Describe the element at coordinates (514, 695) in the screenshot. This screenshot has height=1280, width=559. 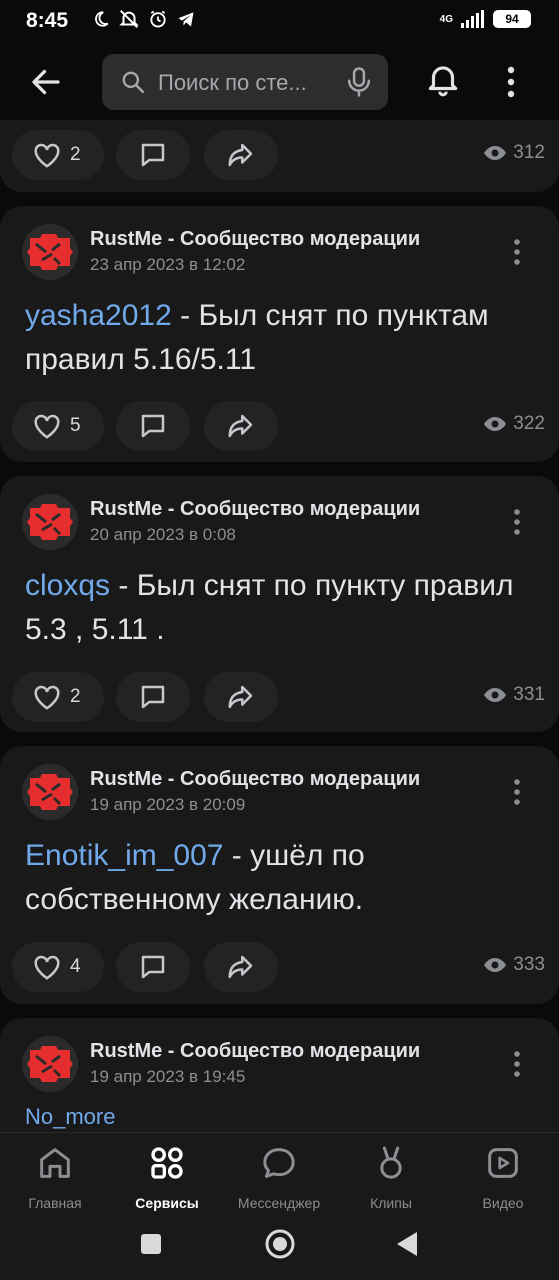
I see `view-counter: 331` at that location.